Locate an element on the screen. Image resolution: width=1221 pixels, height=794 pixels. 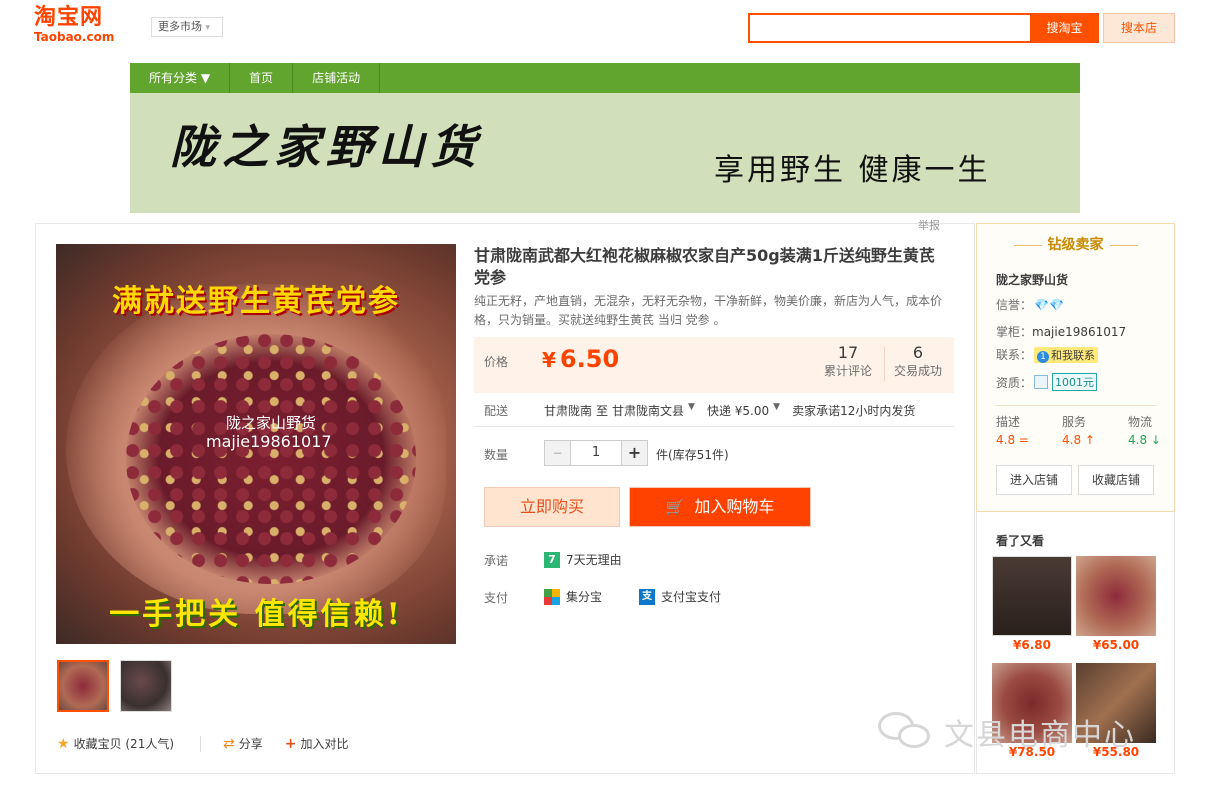
wangwang-icon: 1 is located at coordinates (1043, 356).